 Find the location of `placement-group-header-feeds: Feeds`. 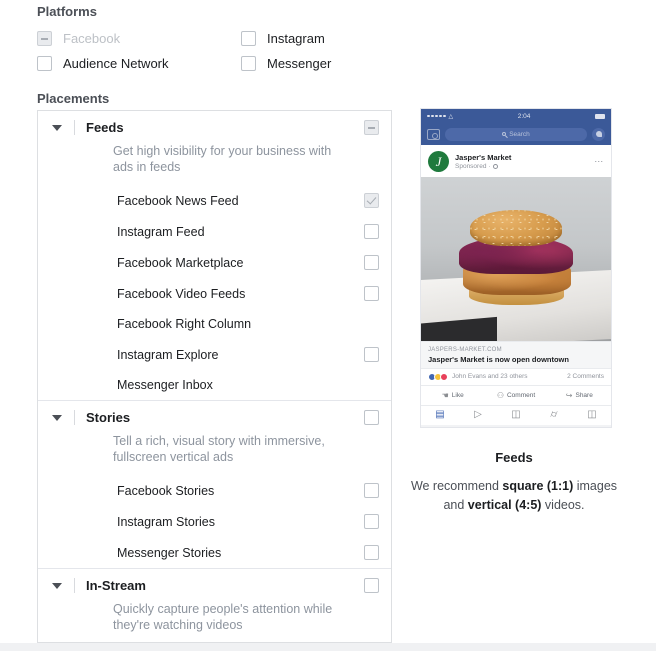

placement-group-header-feeds: Feeds is located at coordinates (214, 127).